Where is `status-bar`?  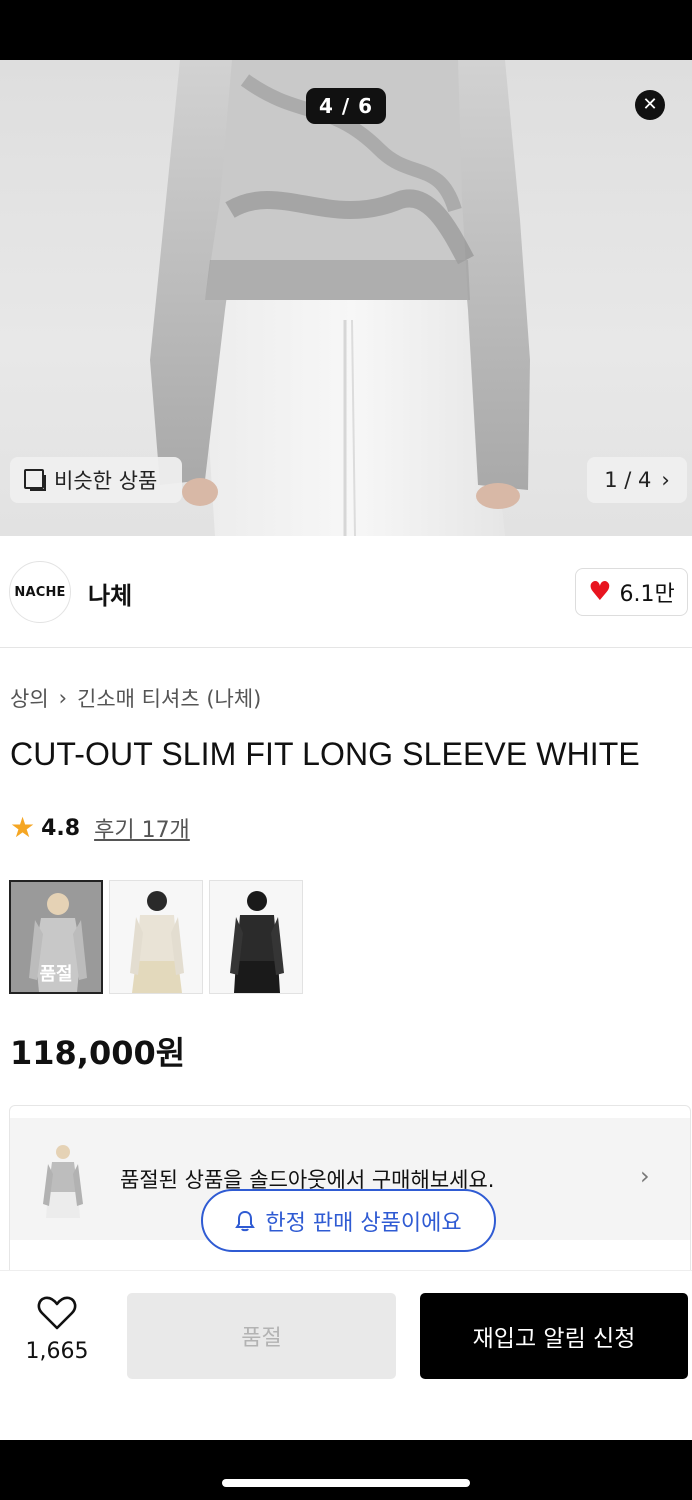
status-bar is located at coordinates (346, 30).